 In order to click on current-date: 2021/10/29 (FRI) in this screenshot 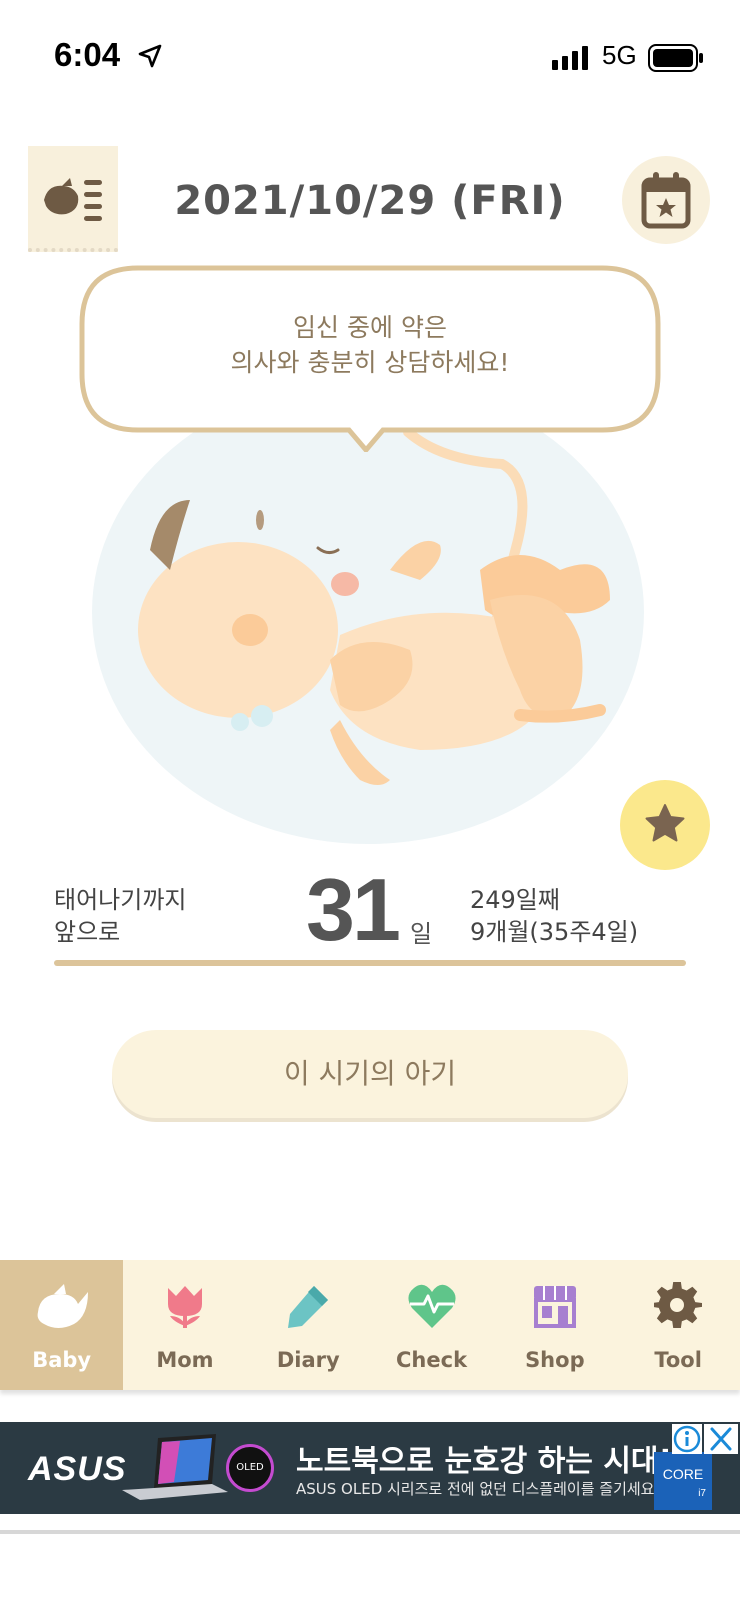, I will do `click(370, 201)`.